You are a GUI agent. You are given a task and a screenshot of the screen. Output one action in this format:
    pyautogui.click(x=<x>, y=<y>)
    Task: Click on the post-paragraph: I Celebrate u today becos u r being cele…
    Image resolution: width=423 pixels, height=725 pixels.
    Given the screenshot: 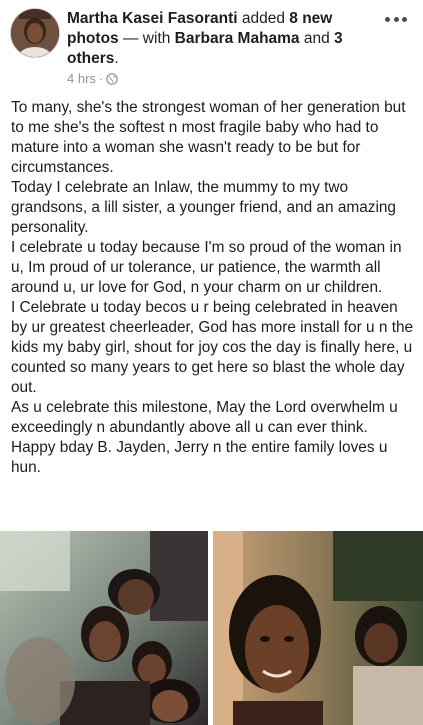 What is the action you would take?
    pyautogui.click(x=212, y=347)
    